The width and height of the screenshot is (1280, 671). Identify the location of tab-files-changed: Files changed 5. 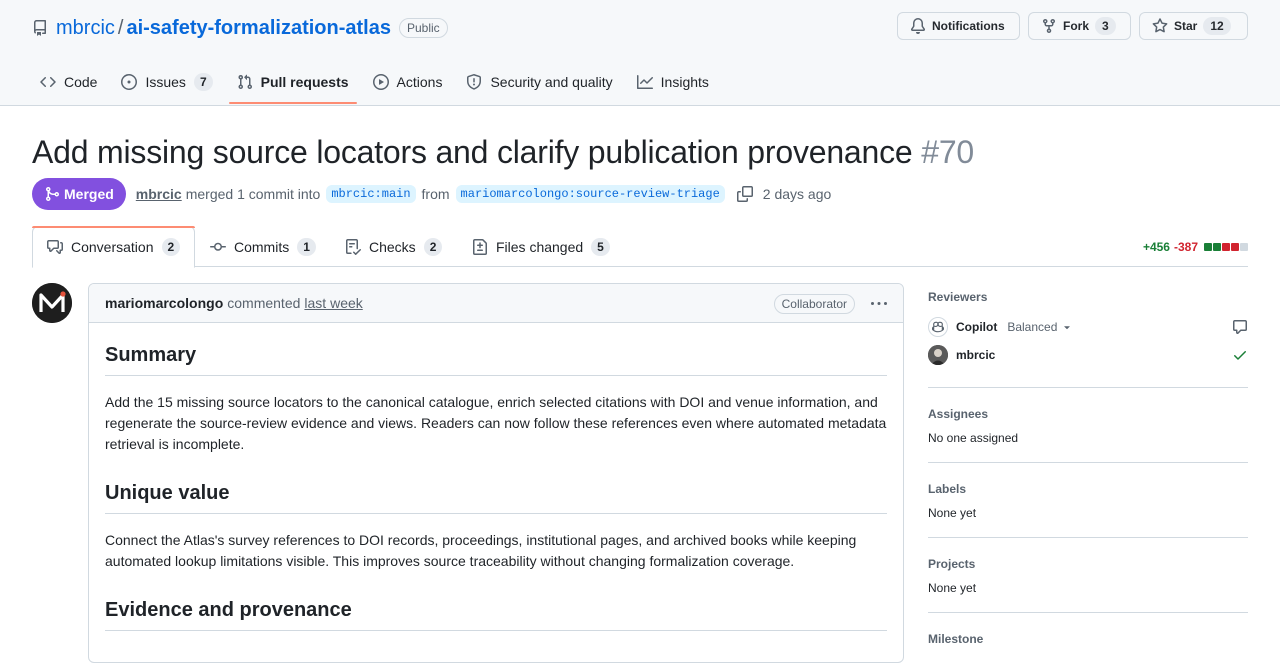
(541, 246).